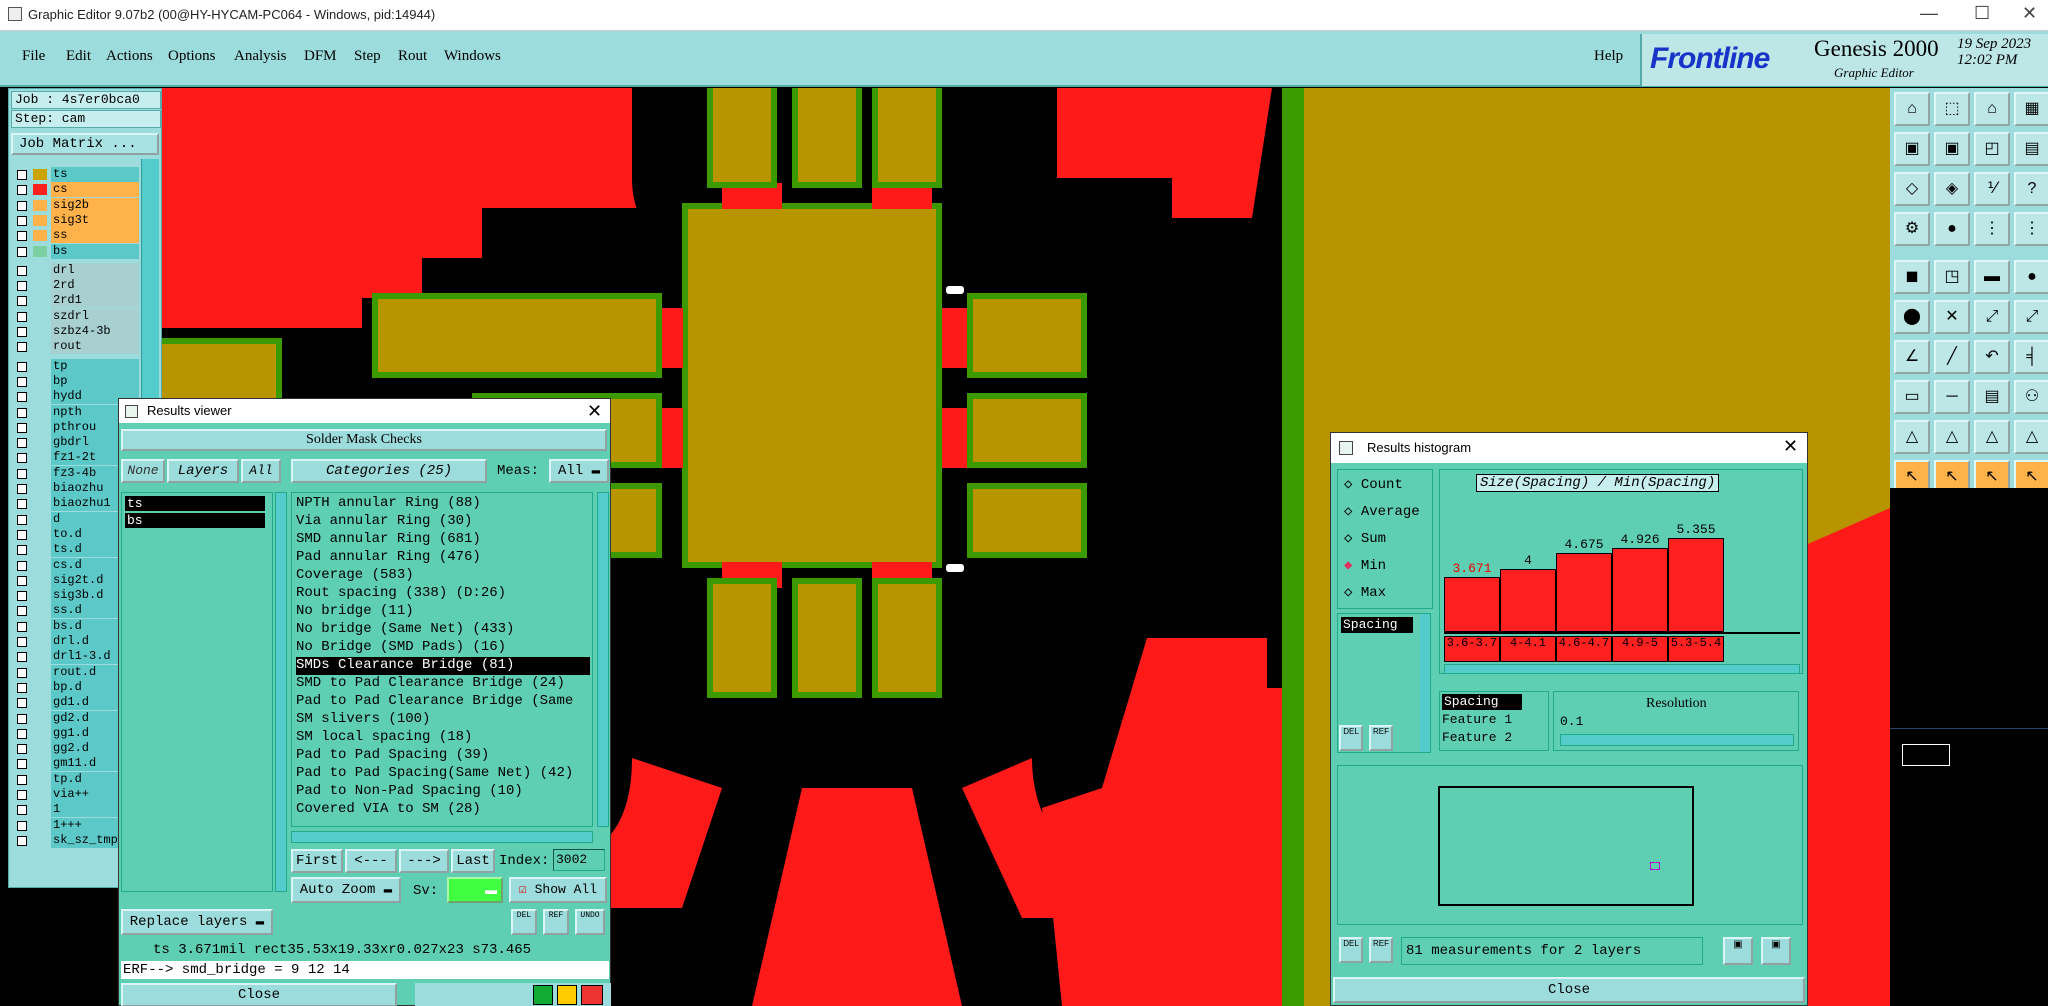  What do you see at coordinates (367, 56) in the screenshot?
I see `menu-step: Step` at bounding box center [367, 56].